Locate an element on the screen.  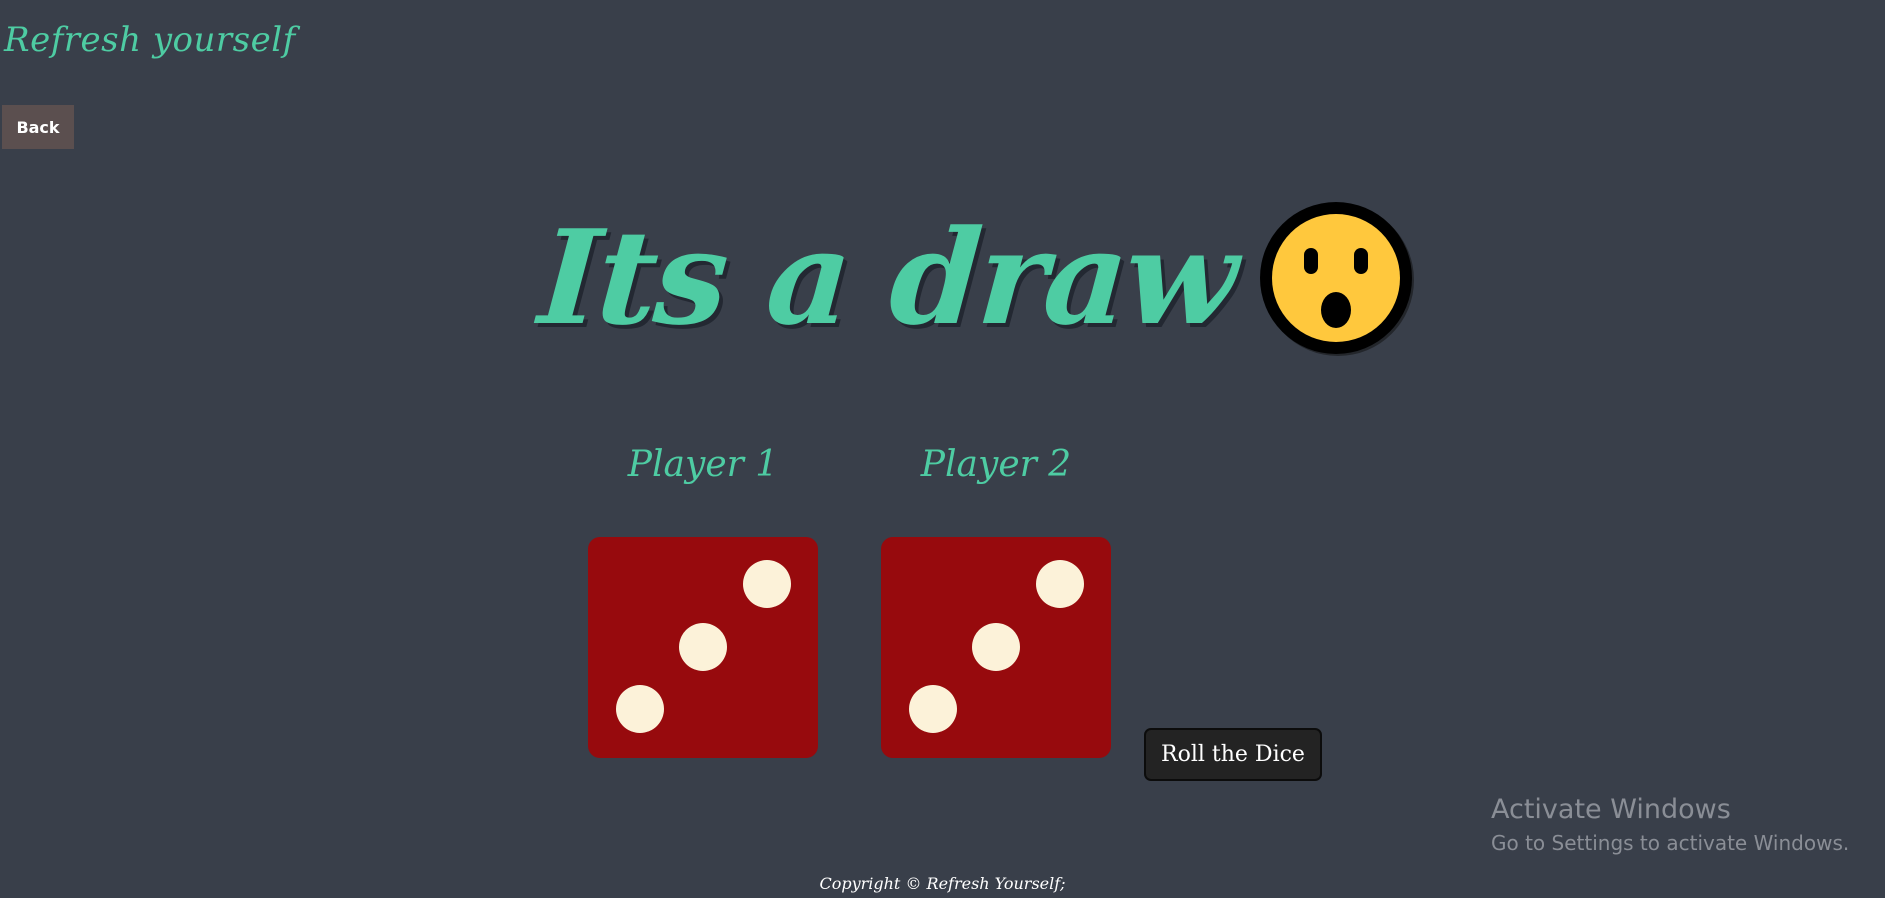
result-headline: Its a draw is located at coordinates (975, 278).